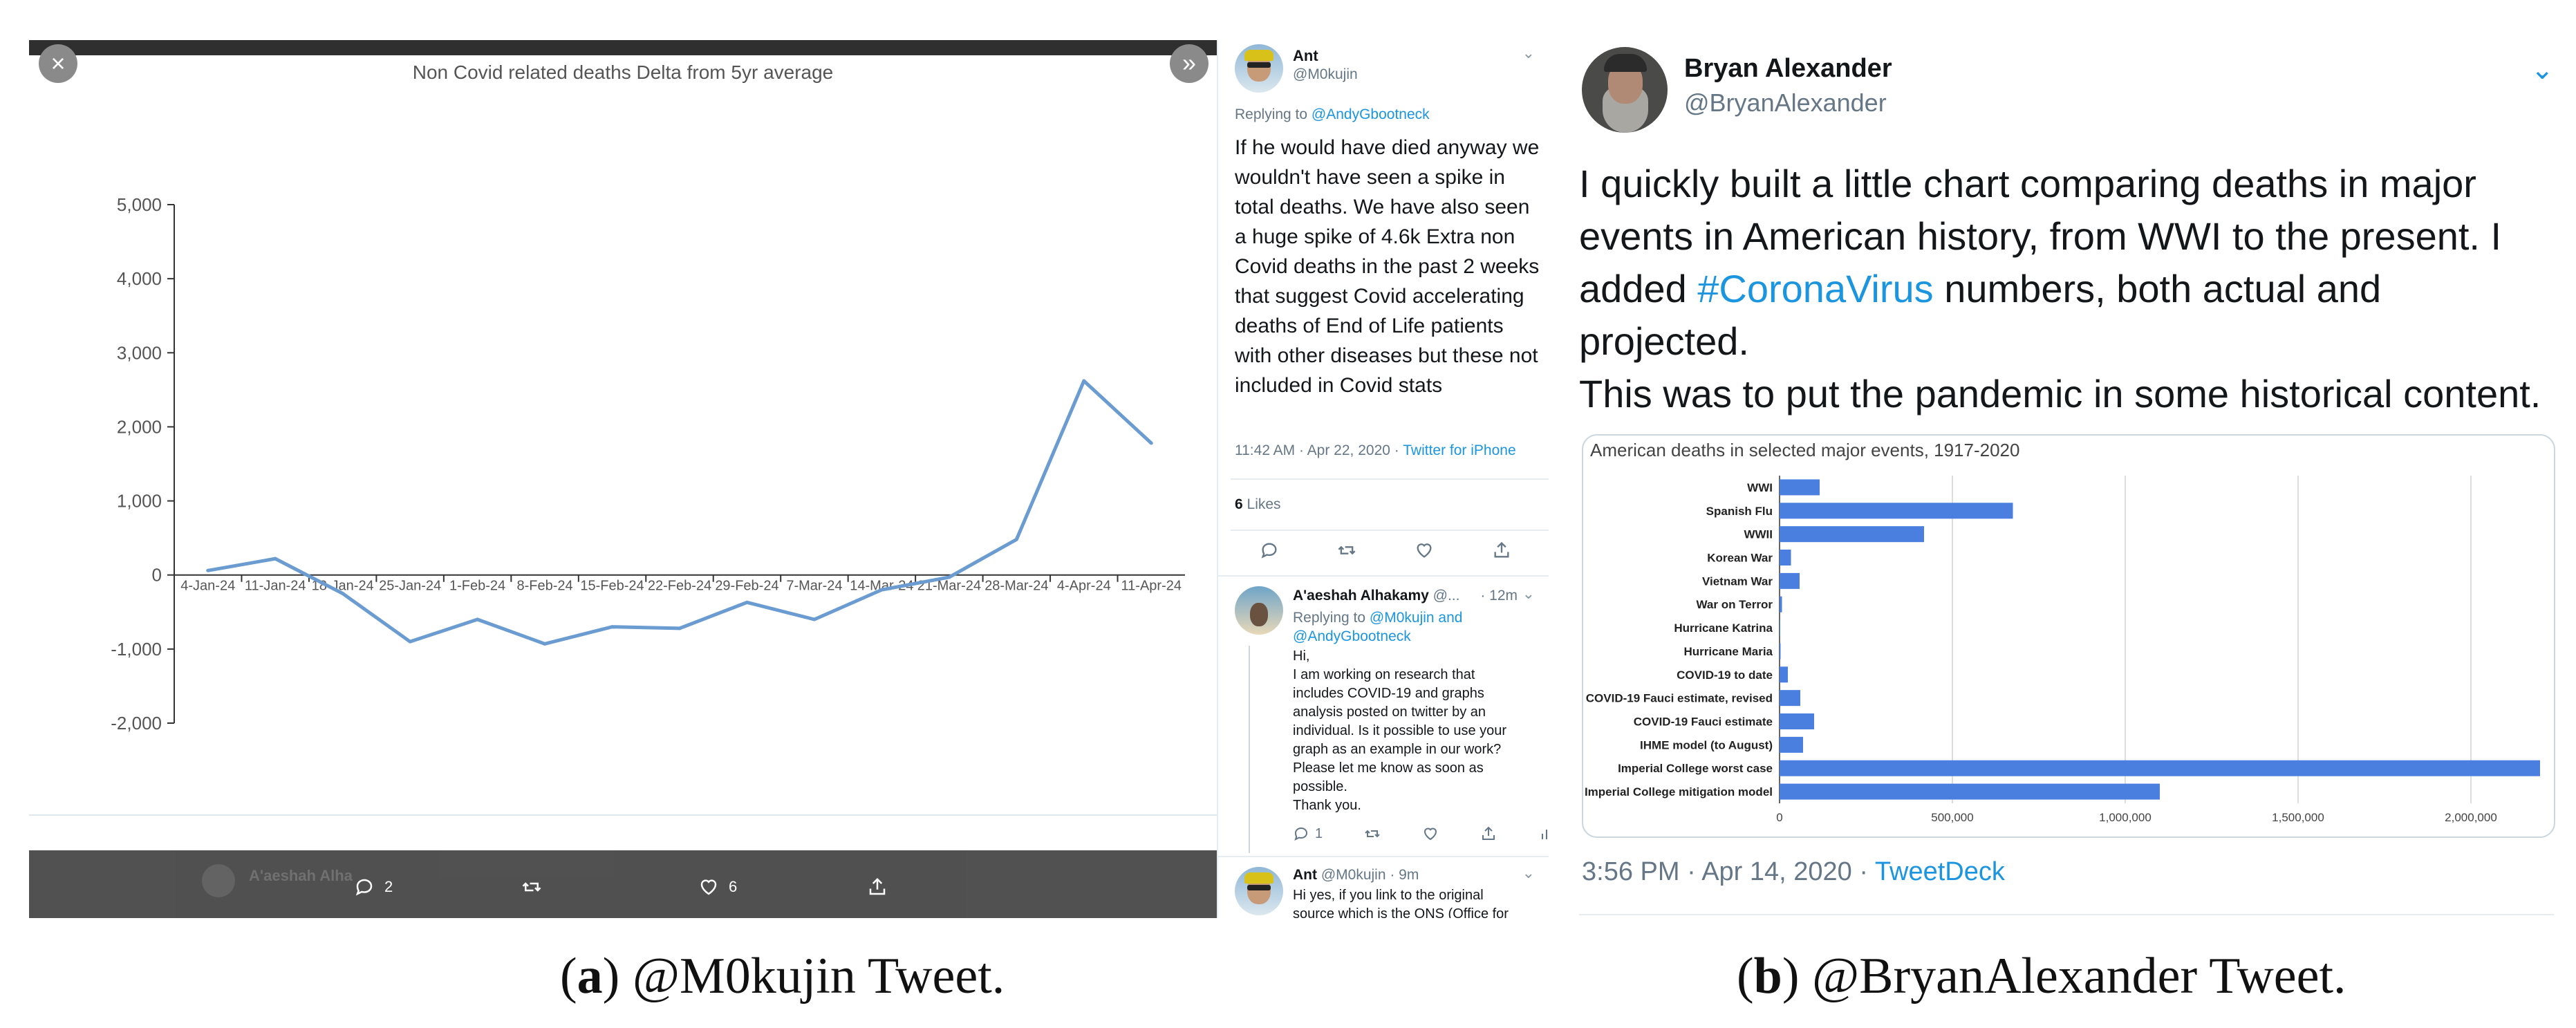 The image size is (2576, 1028). What do you see at coordinates (139, 204) in the screenshot?
I see `y-tick-label: 5,000` at bounding box center [139, 204].